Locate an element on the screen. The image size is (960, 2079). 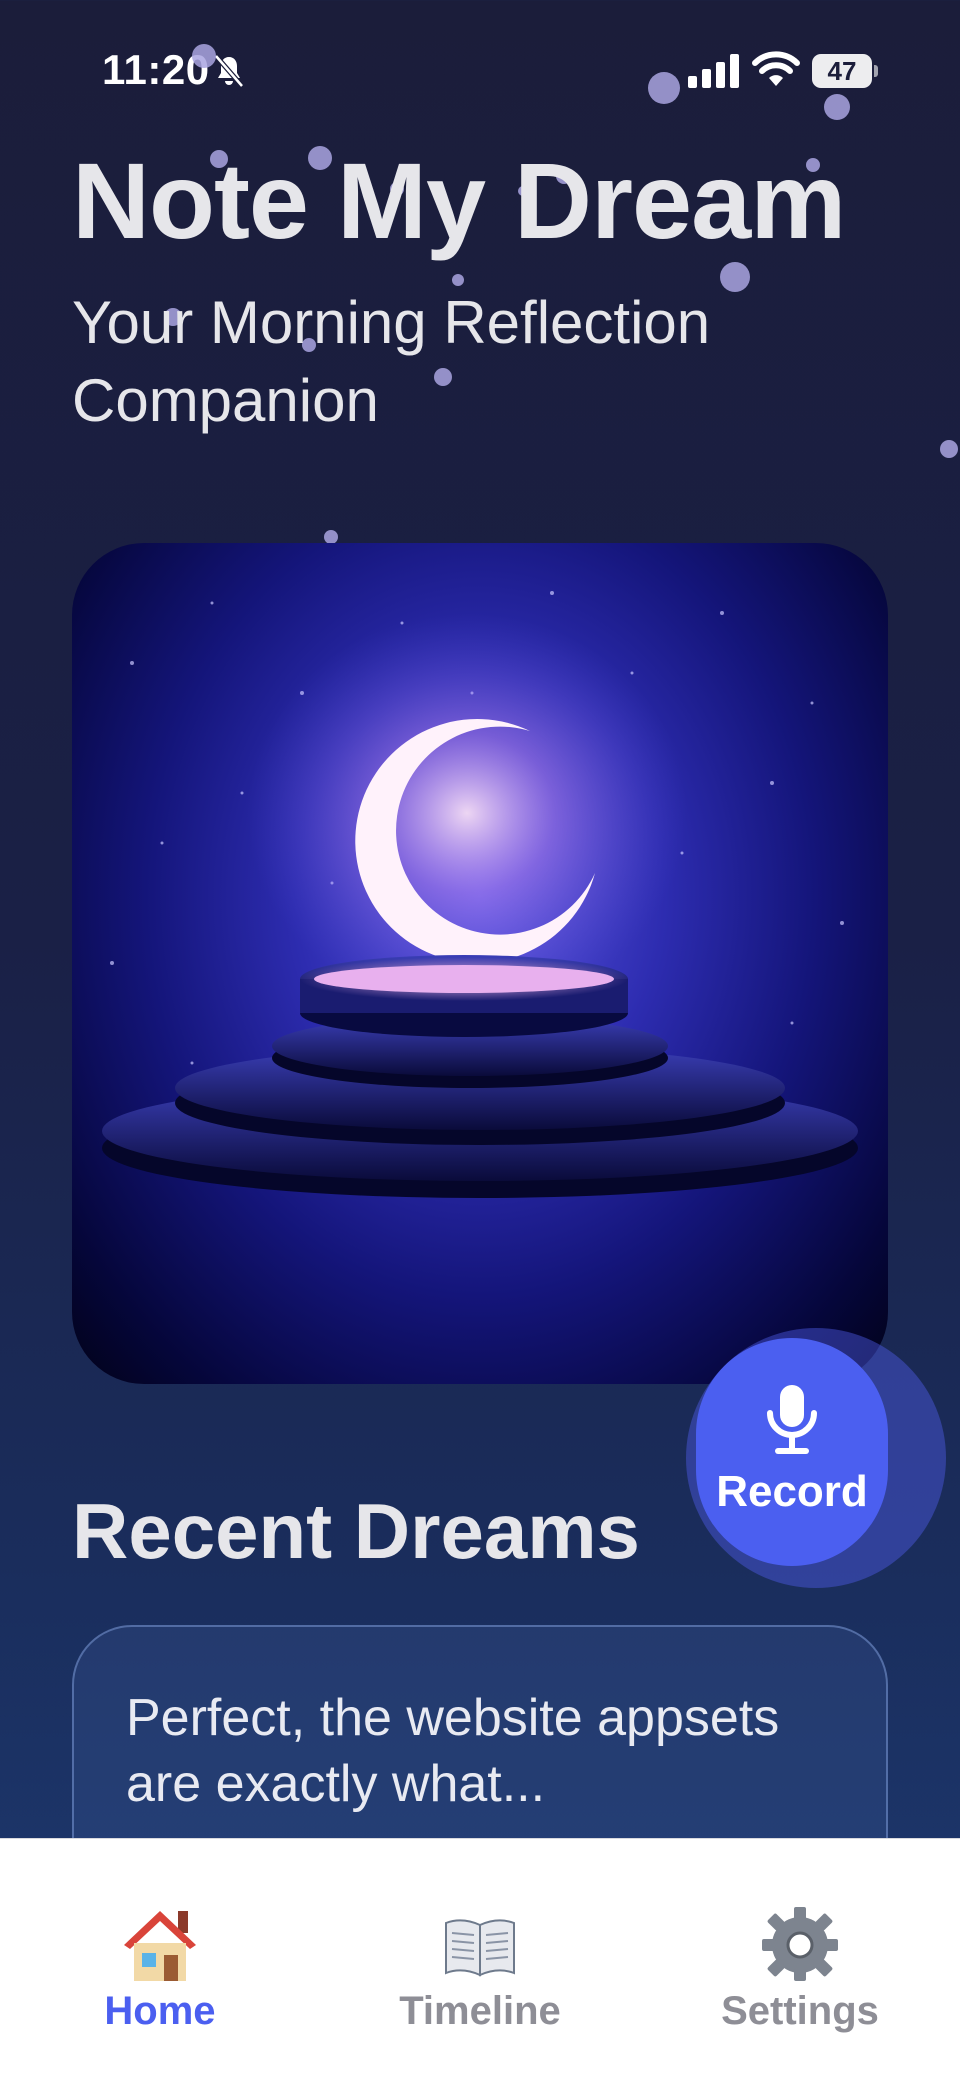
tab-home-label: Home is located at coordinates (160, 2011).